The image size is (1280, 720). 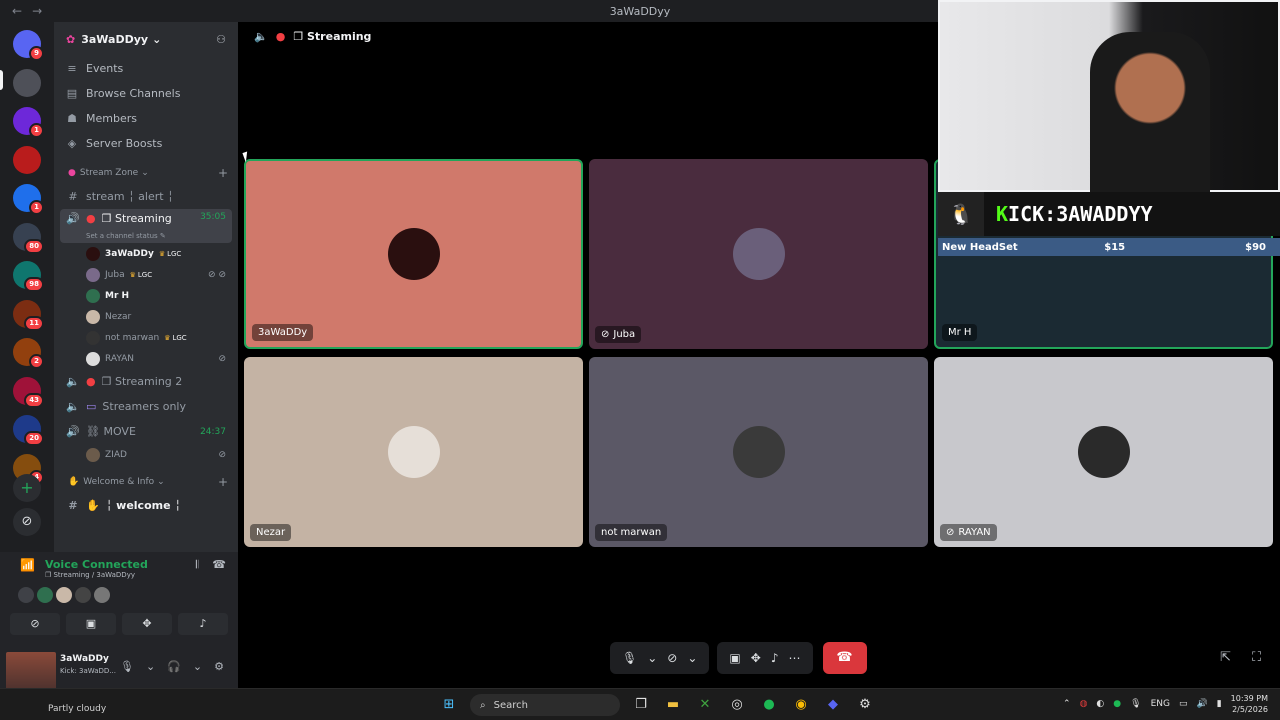 I want to click on voice-user: Juba LGC ⊘ ⊘, so click(x=146, y=274).